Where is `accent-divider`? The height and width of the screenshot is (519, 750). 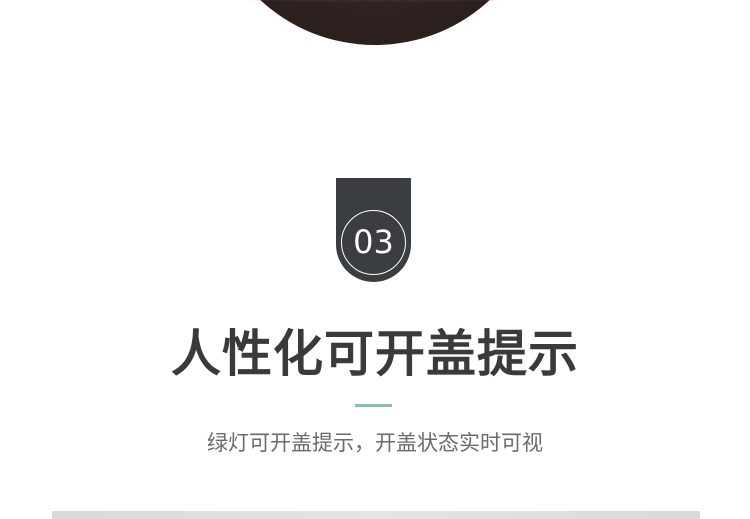
accent-divider is located at coordinates (373, 405).